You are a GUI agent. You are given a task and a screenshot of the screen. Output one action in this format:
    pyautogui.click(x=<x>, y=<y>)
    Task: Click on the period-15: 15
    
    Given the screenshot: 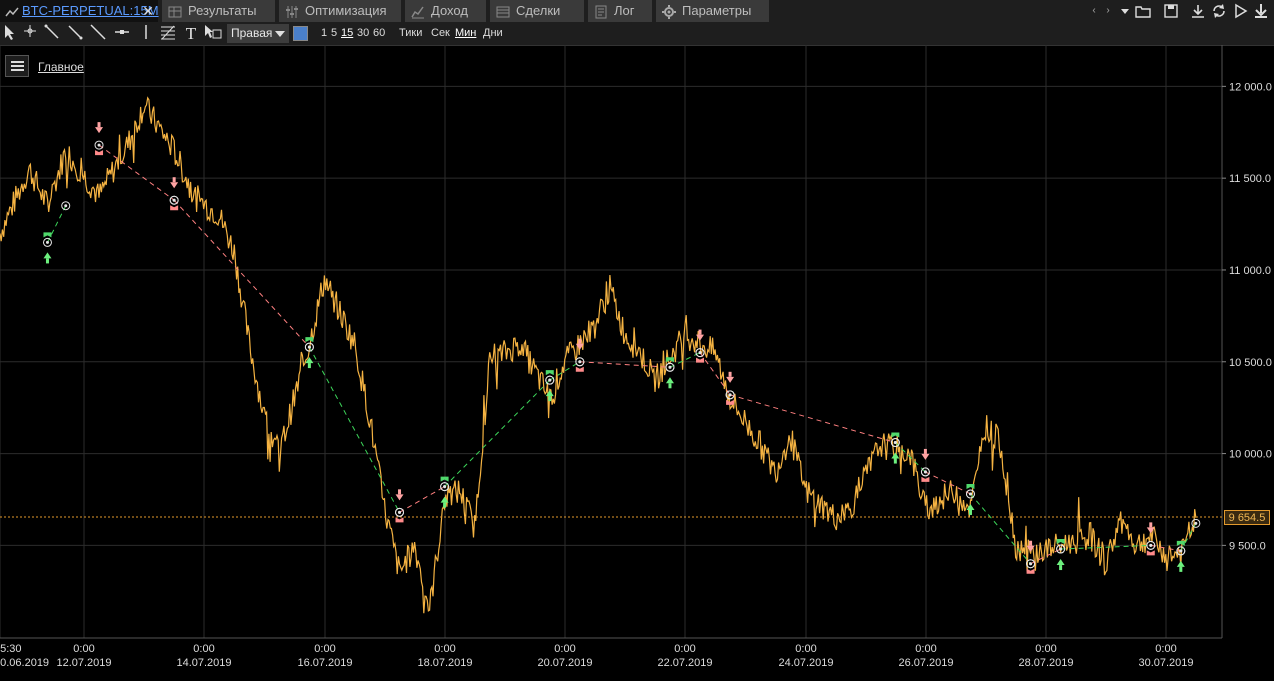 What is the action you would take?
    pyautogui.click(x=347, y=33)
    